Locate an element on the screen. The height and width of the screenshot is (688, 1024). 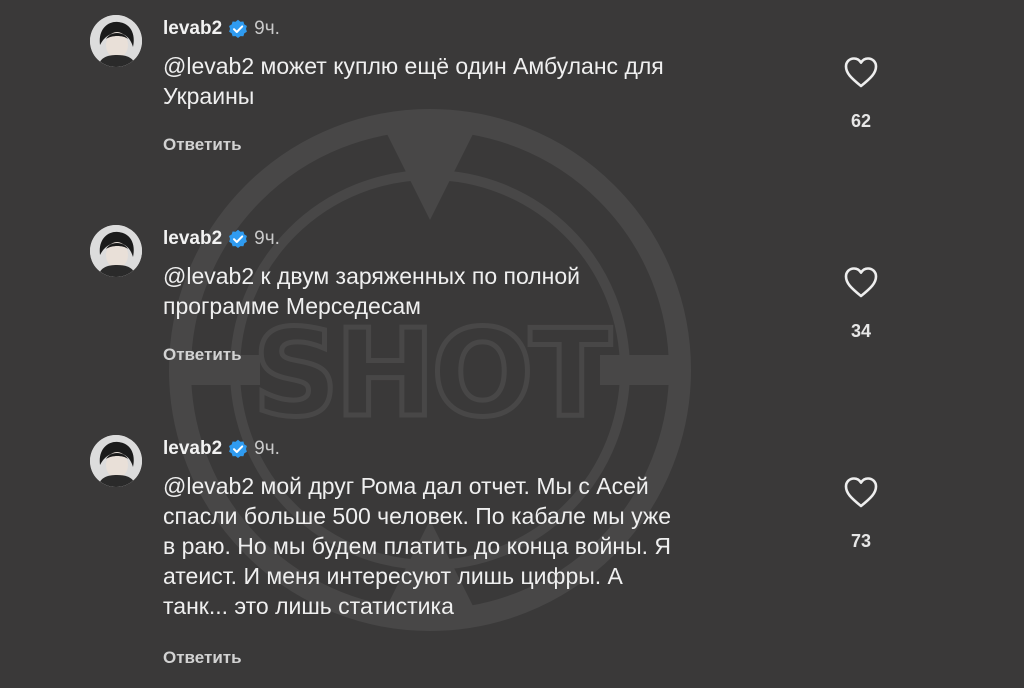
like-count: 62 is located at coordinates (861, 121).